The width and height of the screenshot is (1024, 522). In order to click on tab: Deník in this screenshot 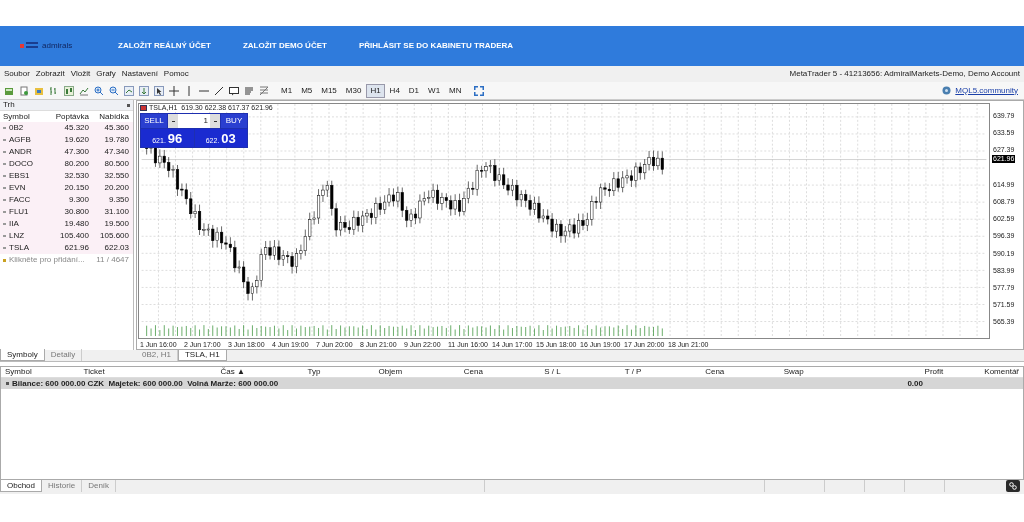, I will do `click(99, 486)`.